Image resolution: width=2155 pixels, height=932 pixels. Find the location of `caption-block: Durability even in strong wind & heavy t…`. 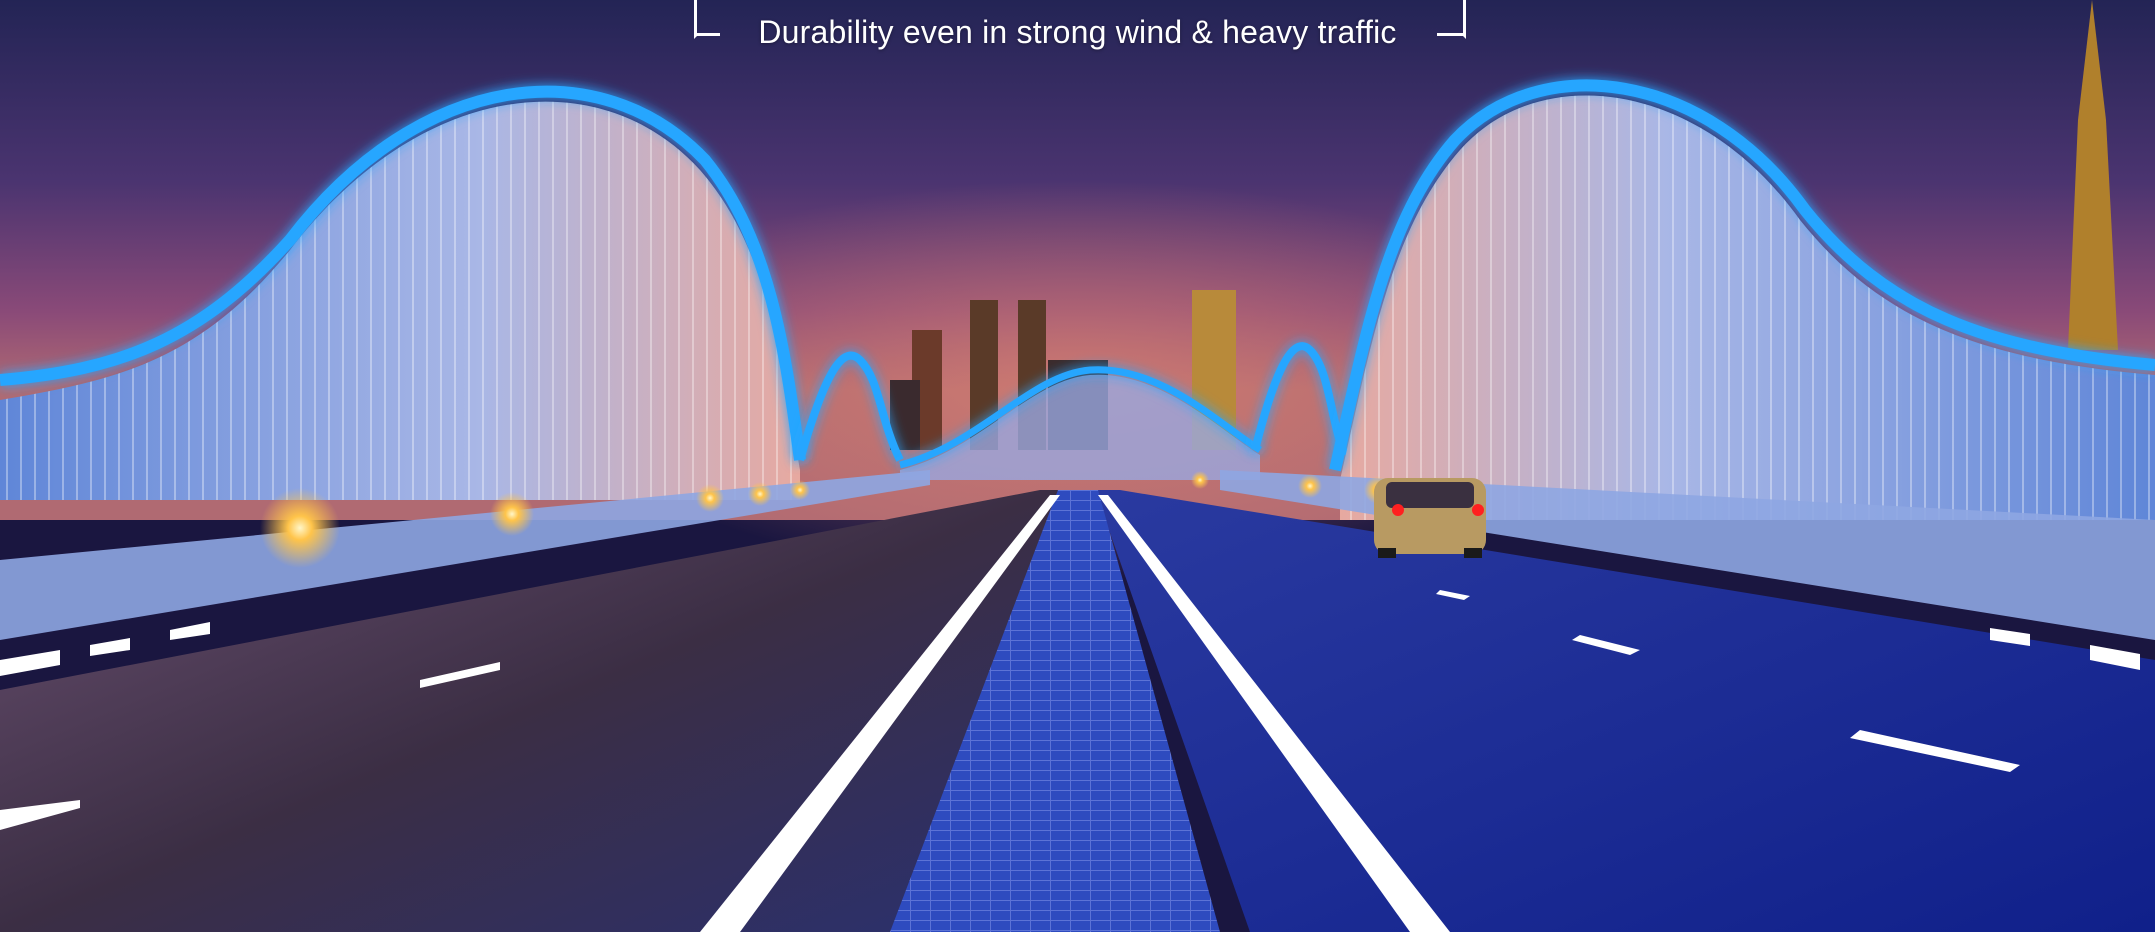

caption-block: Durability even in strong wind & heavy t… is located at coordinates (1077, 30).